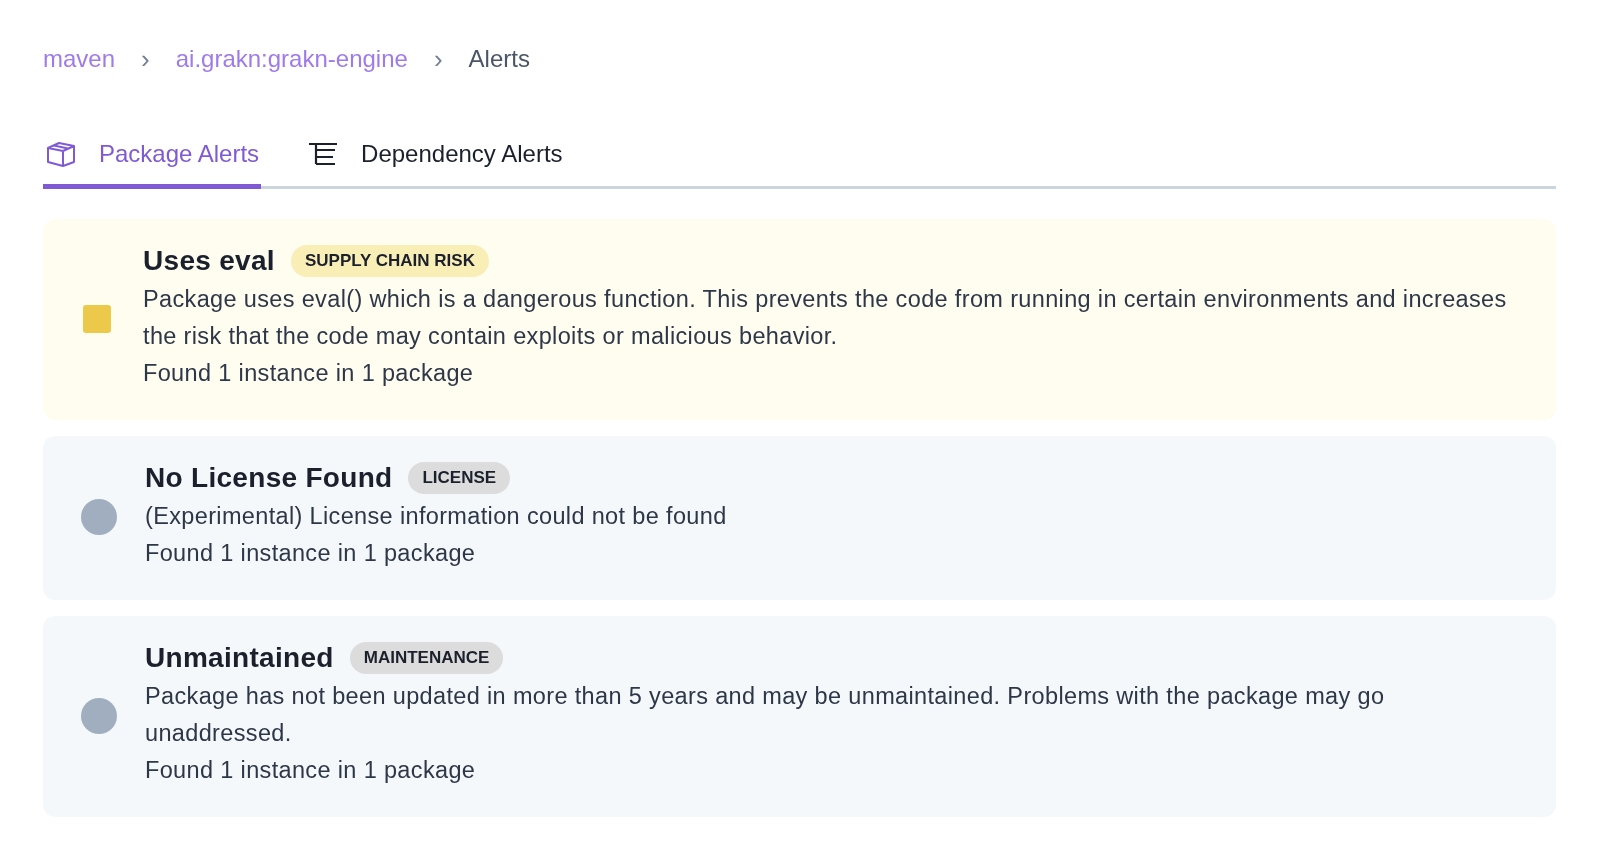 This screenshot has height=860, width=1600. Describe the element at coordinates (269, 478) in the screenshot. I see `alert-title: No License Found` at that location.